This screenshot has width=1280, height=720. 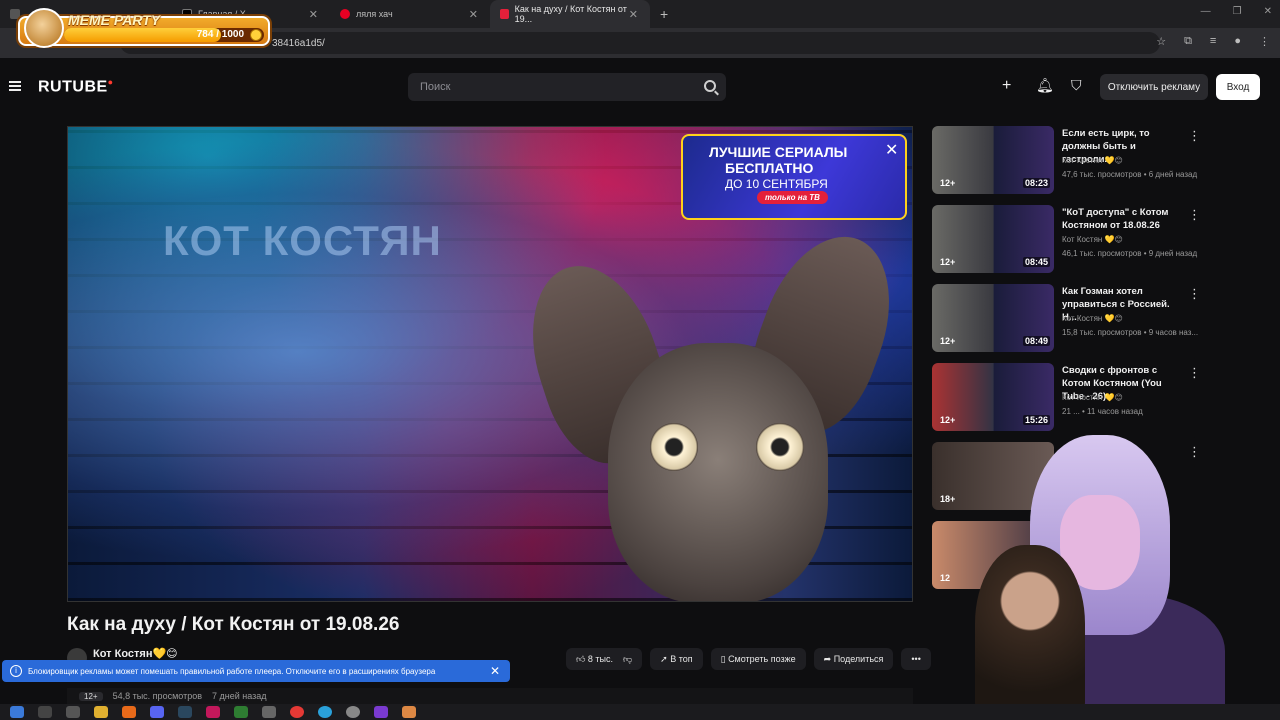 What do you see at coordinates (504, 14) in the screenshot?
I see `rutube-icon` at bounding box center [504, 14].